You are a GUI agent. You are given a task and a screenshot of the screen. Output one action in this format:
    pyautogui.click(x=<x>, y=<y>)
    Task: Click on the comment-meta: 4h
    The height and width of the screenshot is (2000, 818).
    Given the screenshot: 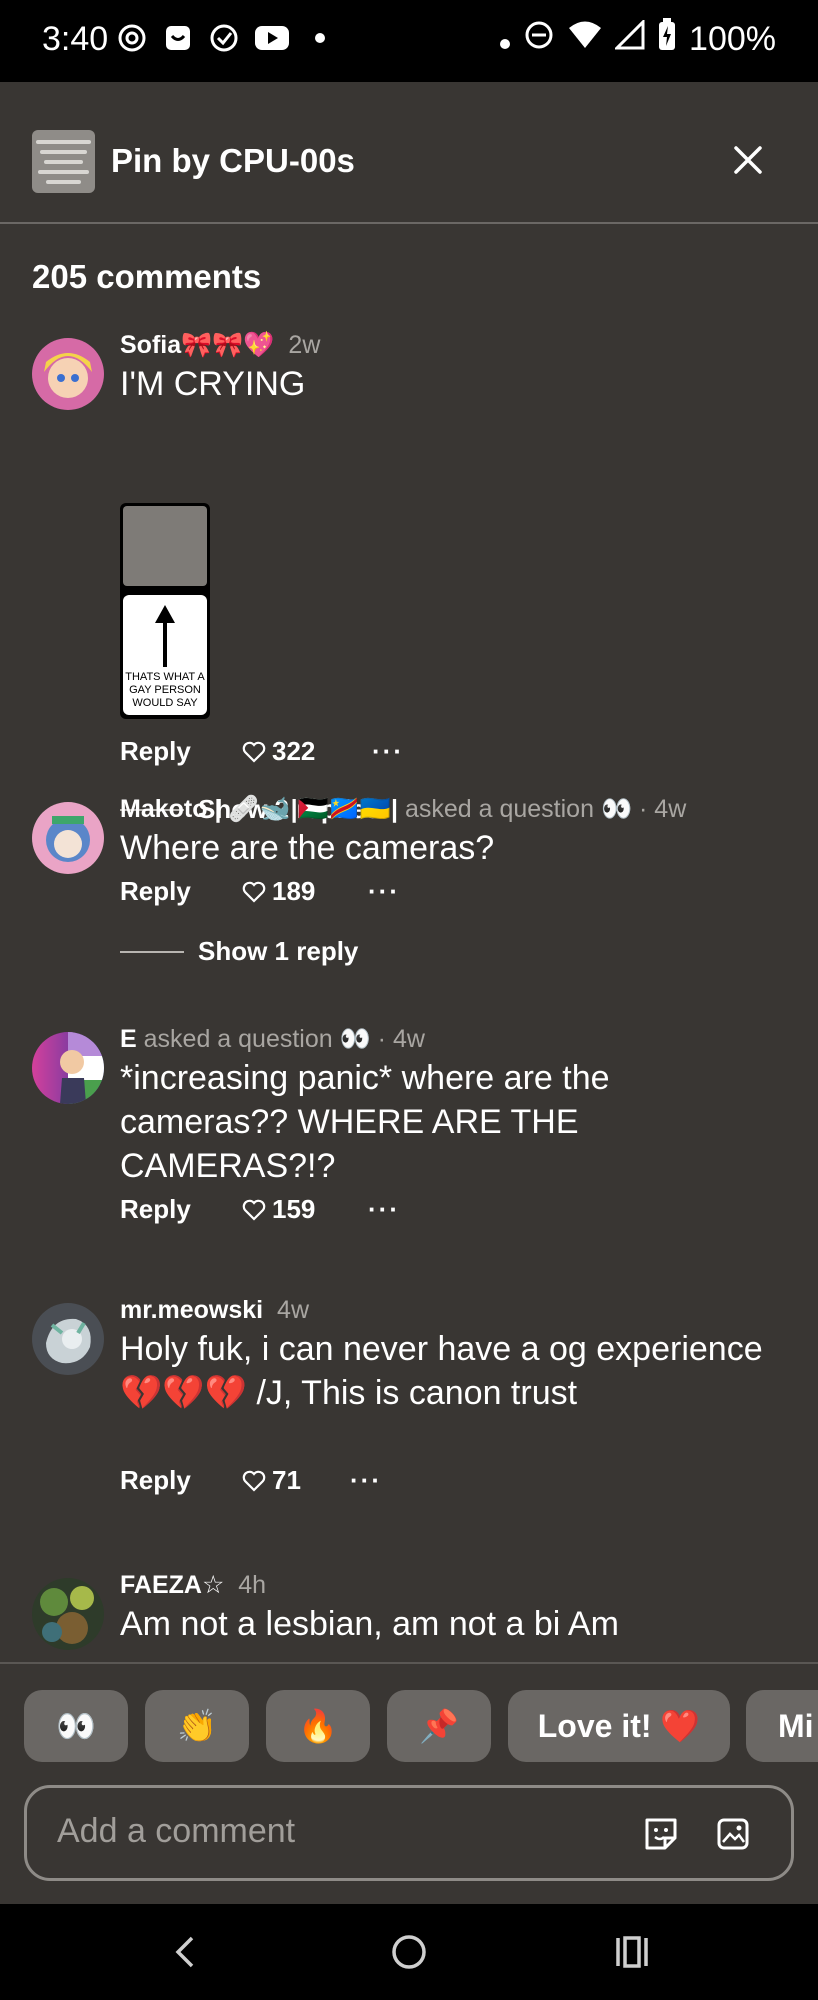 What is the action you would take?
    pyautogui.click(x=252, y=1585)
    